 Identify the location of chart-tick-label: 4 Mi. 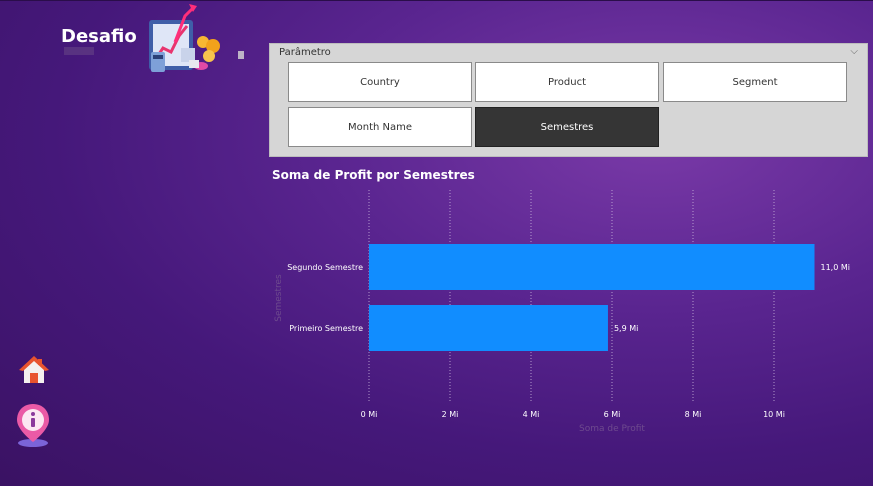
(531, 414).